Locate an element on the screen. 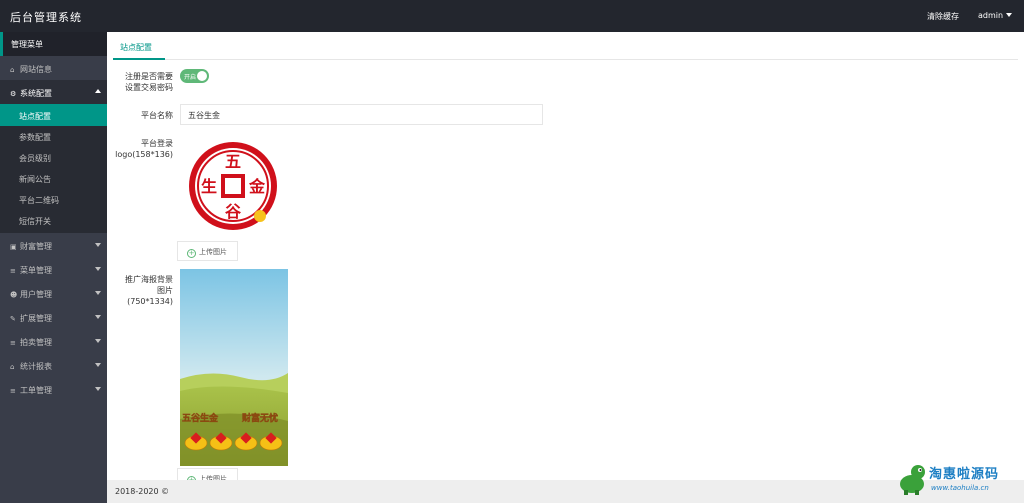 This screenshot has width=1024, height=503. active-tab-indicator is located at coordinates (139, 59).